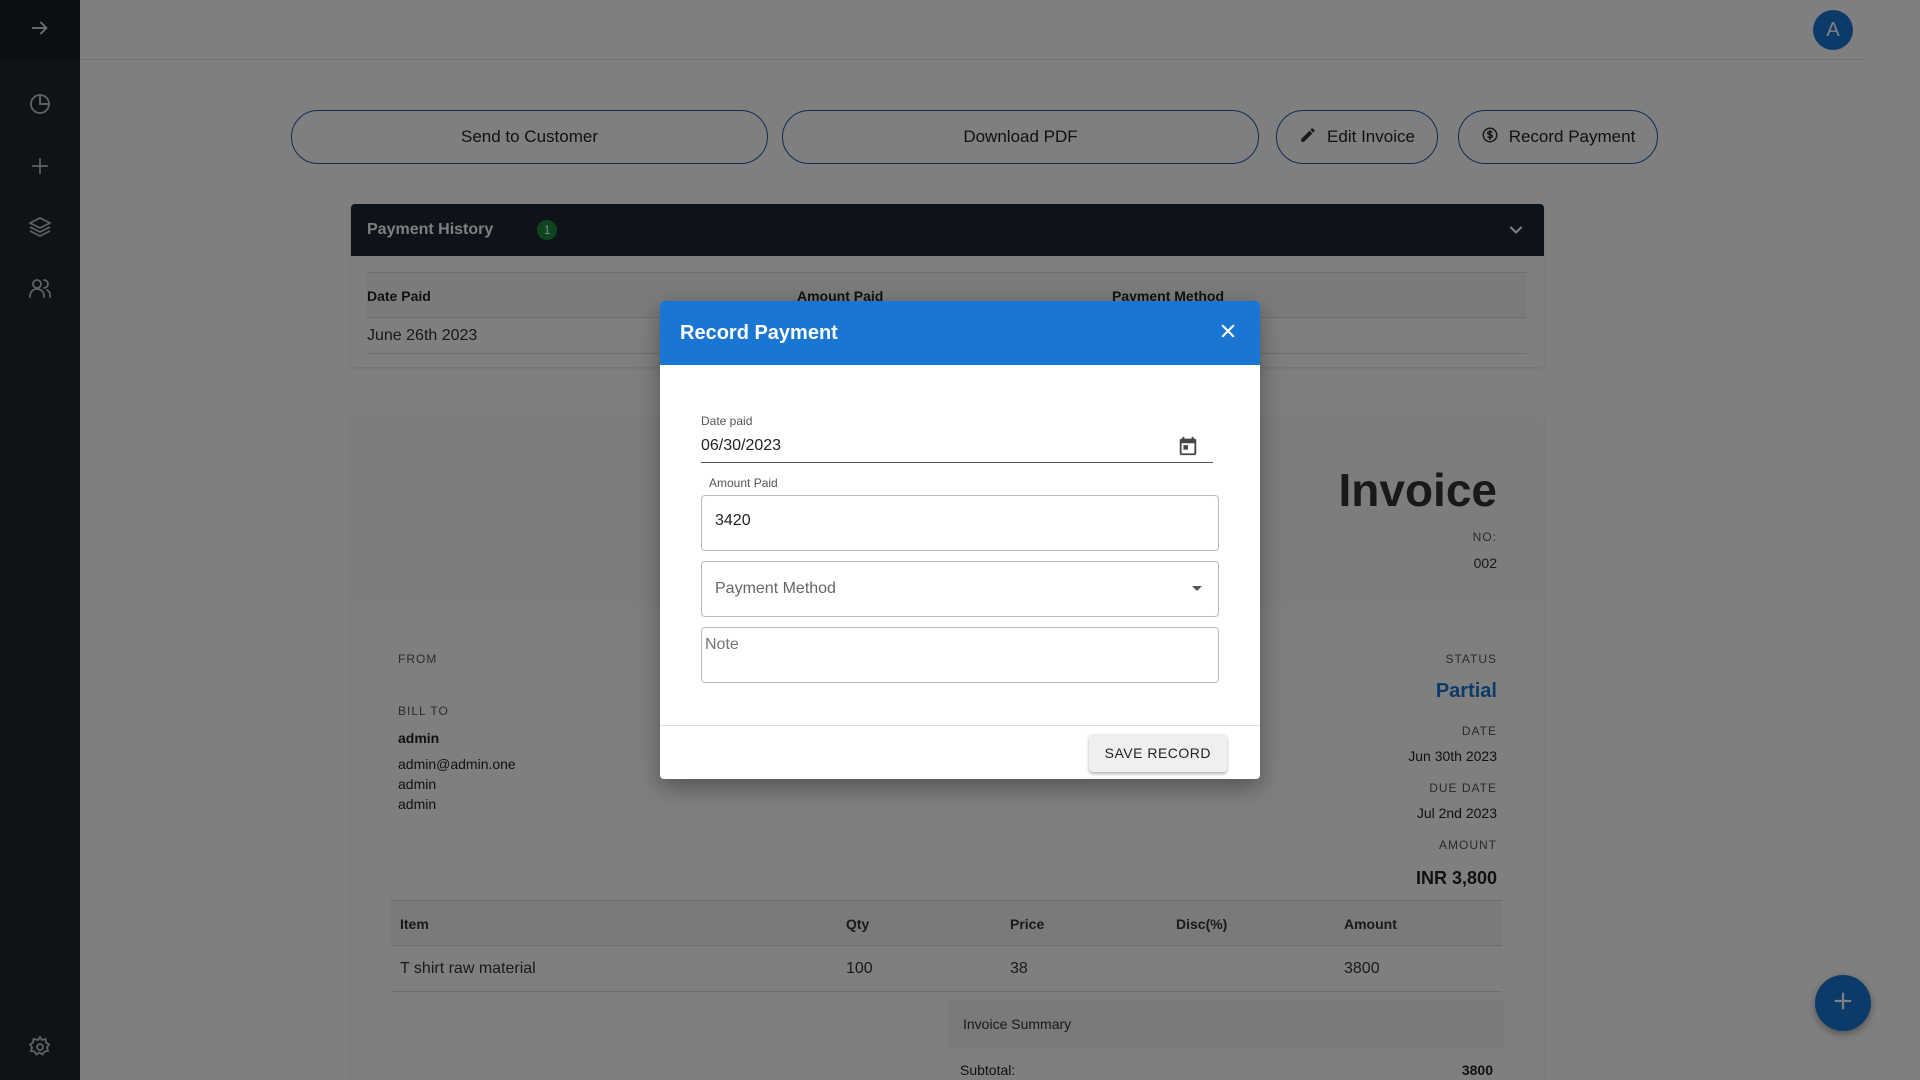 Image resolution: width=1920 pixels, height=1080 pixels. Describe the element at coordinates (759, 333) in the screenshot. I see `dialog-title: Record Payment` at that location.